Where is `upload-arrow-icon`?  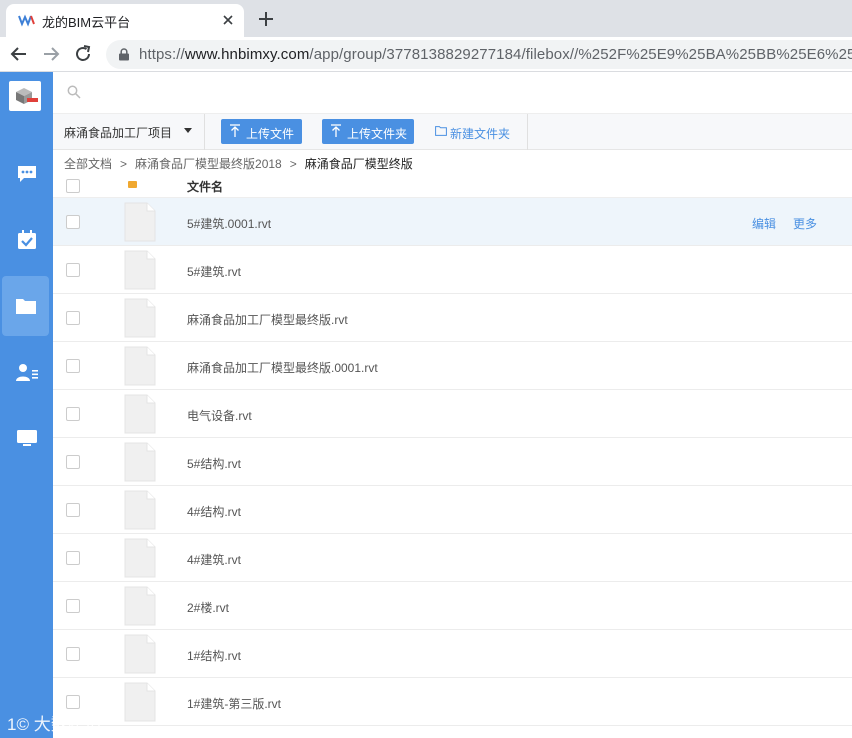 upload-arrow-icon is located at coordinates (336, 130).